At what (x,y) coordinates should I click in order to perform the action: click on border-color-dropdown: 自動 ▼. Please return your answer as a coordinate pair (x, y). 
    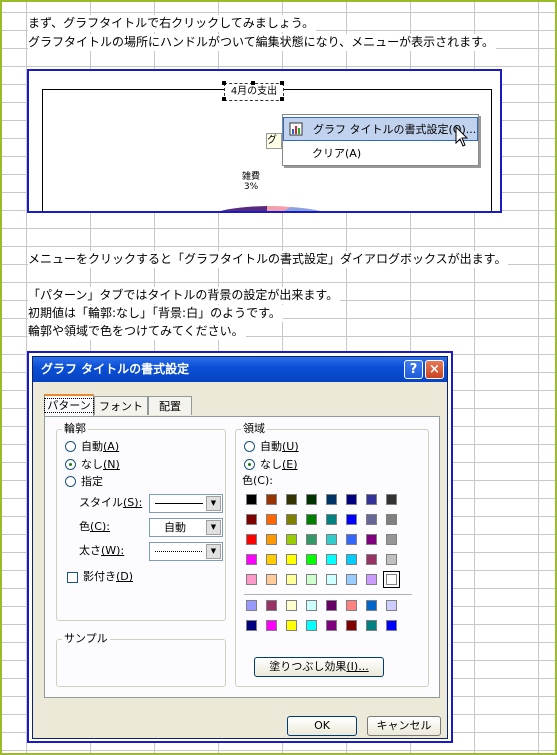
    Looking at the image, I should click on (186, 527).